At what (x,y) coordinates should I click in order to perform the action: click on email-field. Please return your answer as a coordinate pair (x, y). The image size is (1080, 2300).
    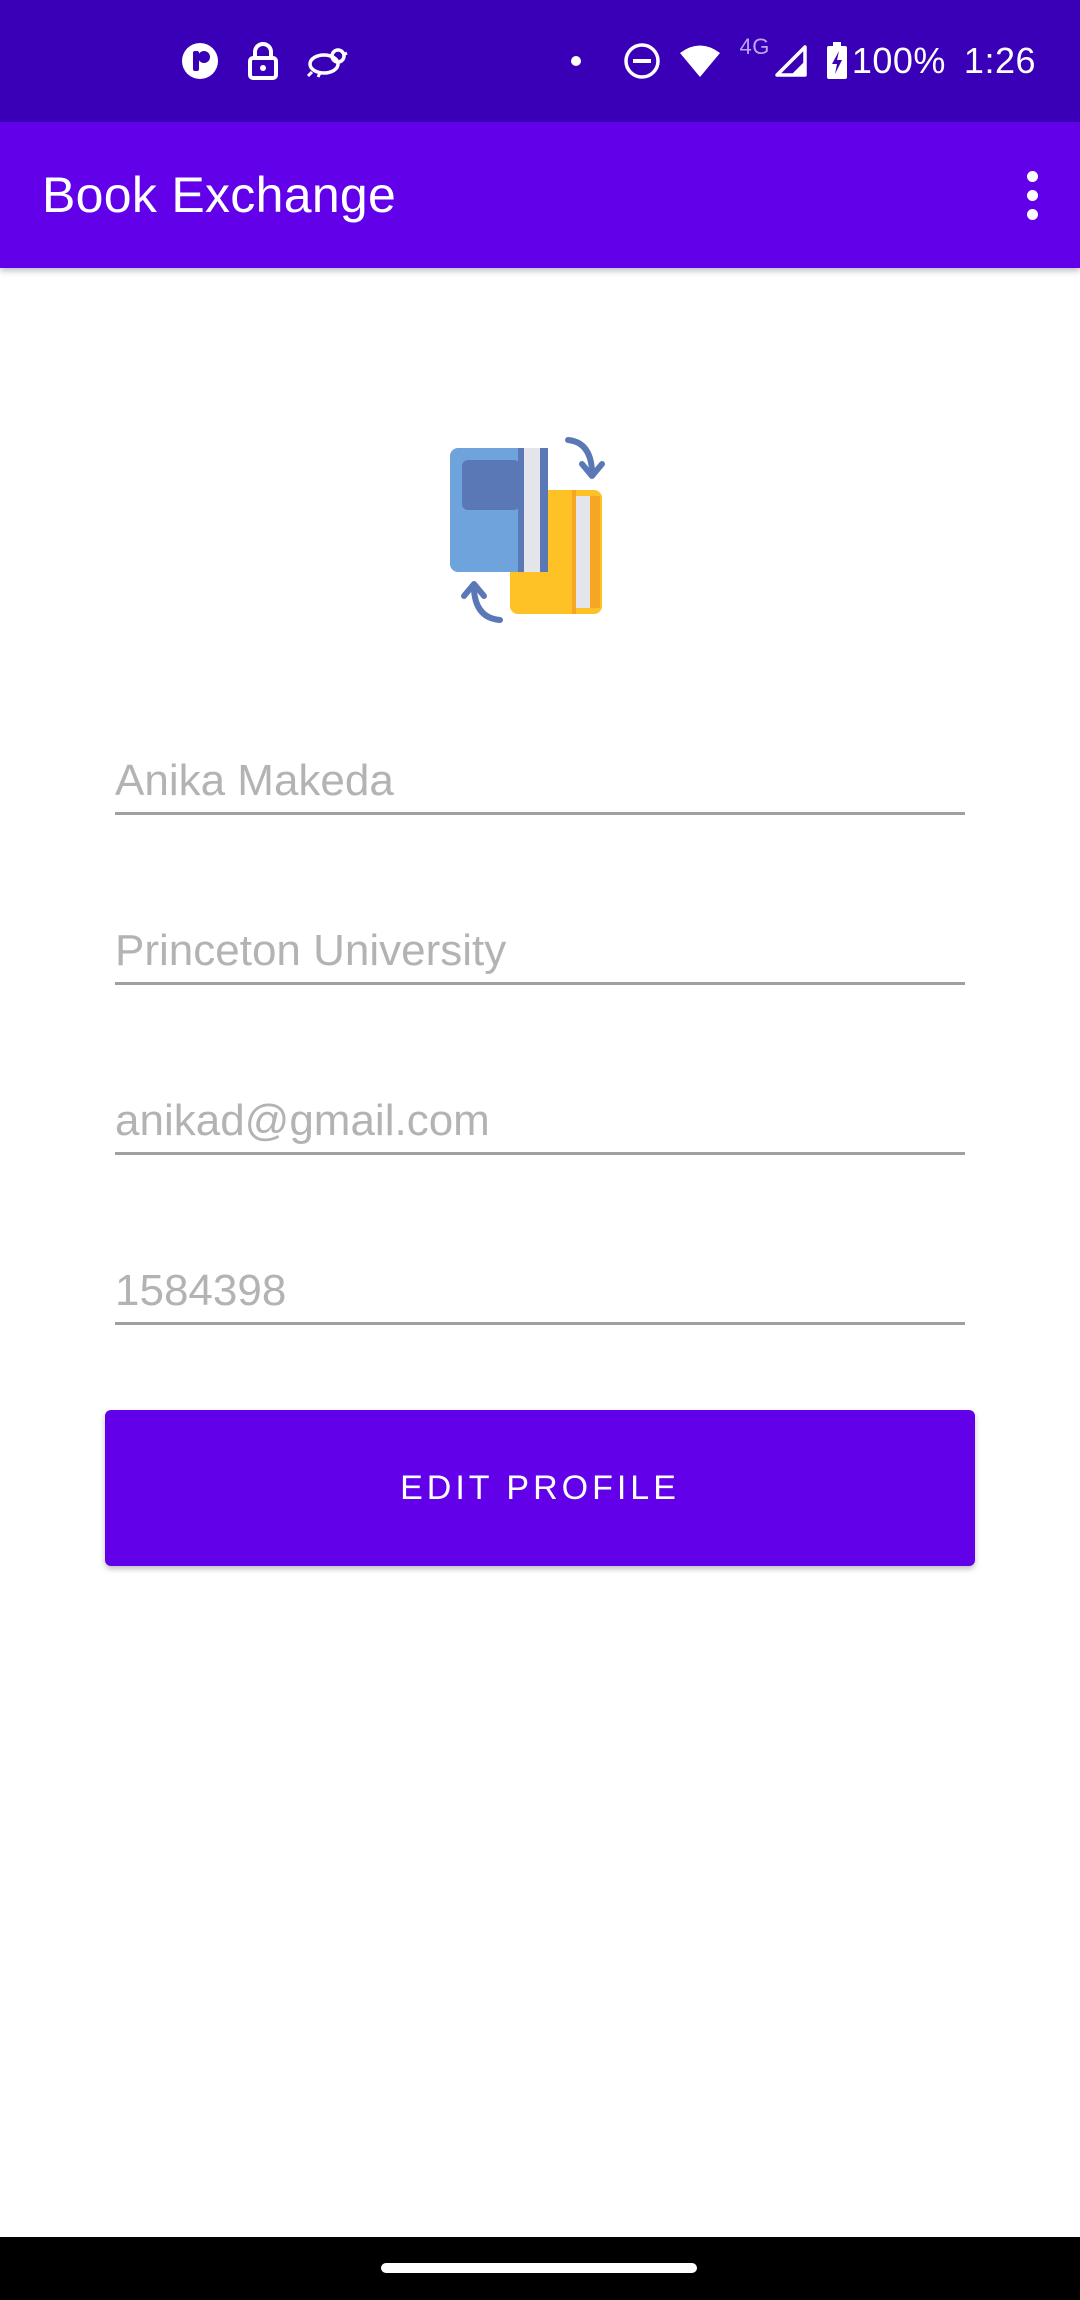
    Looking at the image, I should click on (540, 1113).